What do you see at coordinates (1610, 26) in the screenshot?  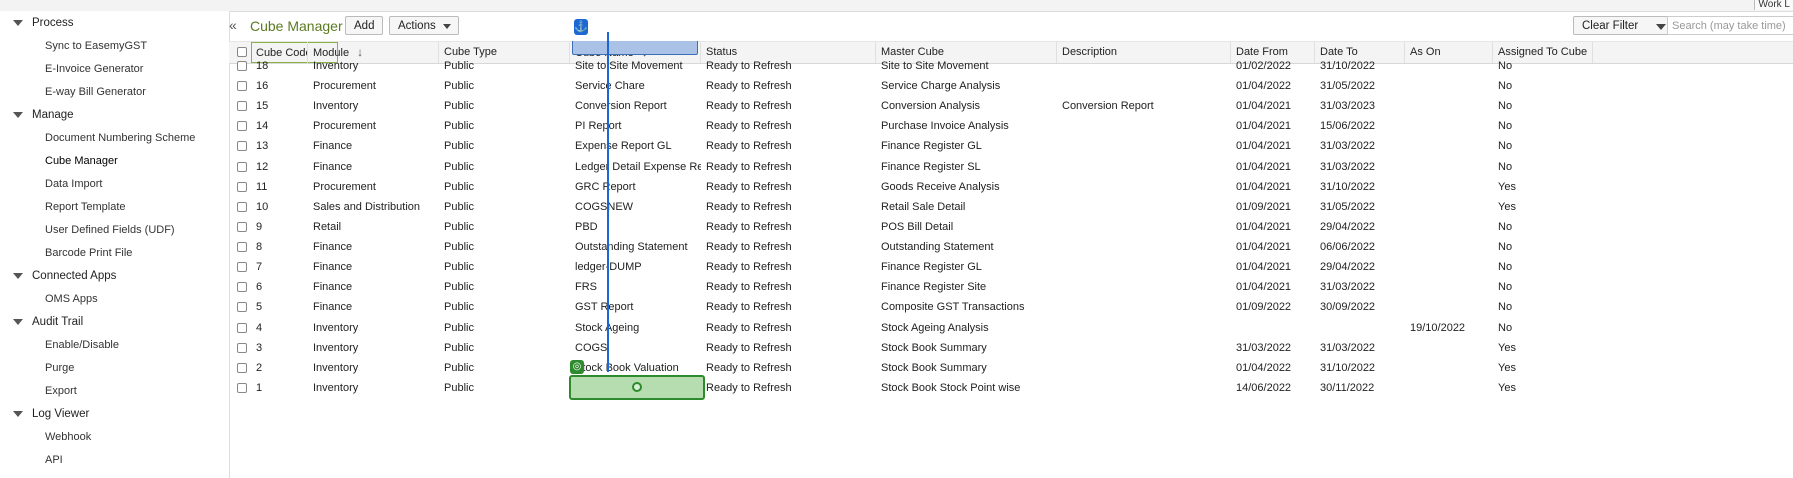 I see `clear-filter-label: Clear Filter` at bounding box center [1610, 26].